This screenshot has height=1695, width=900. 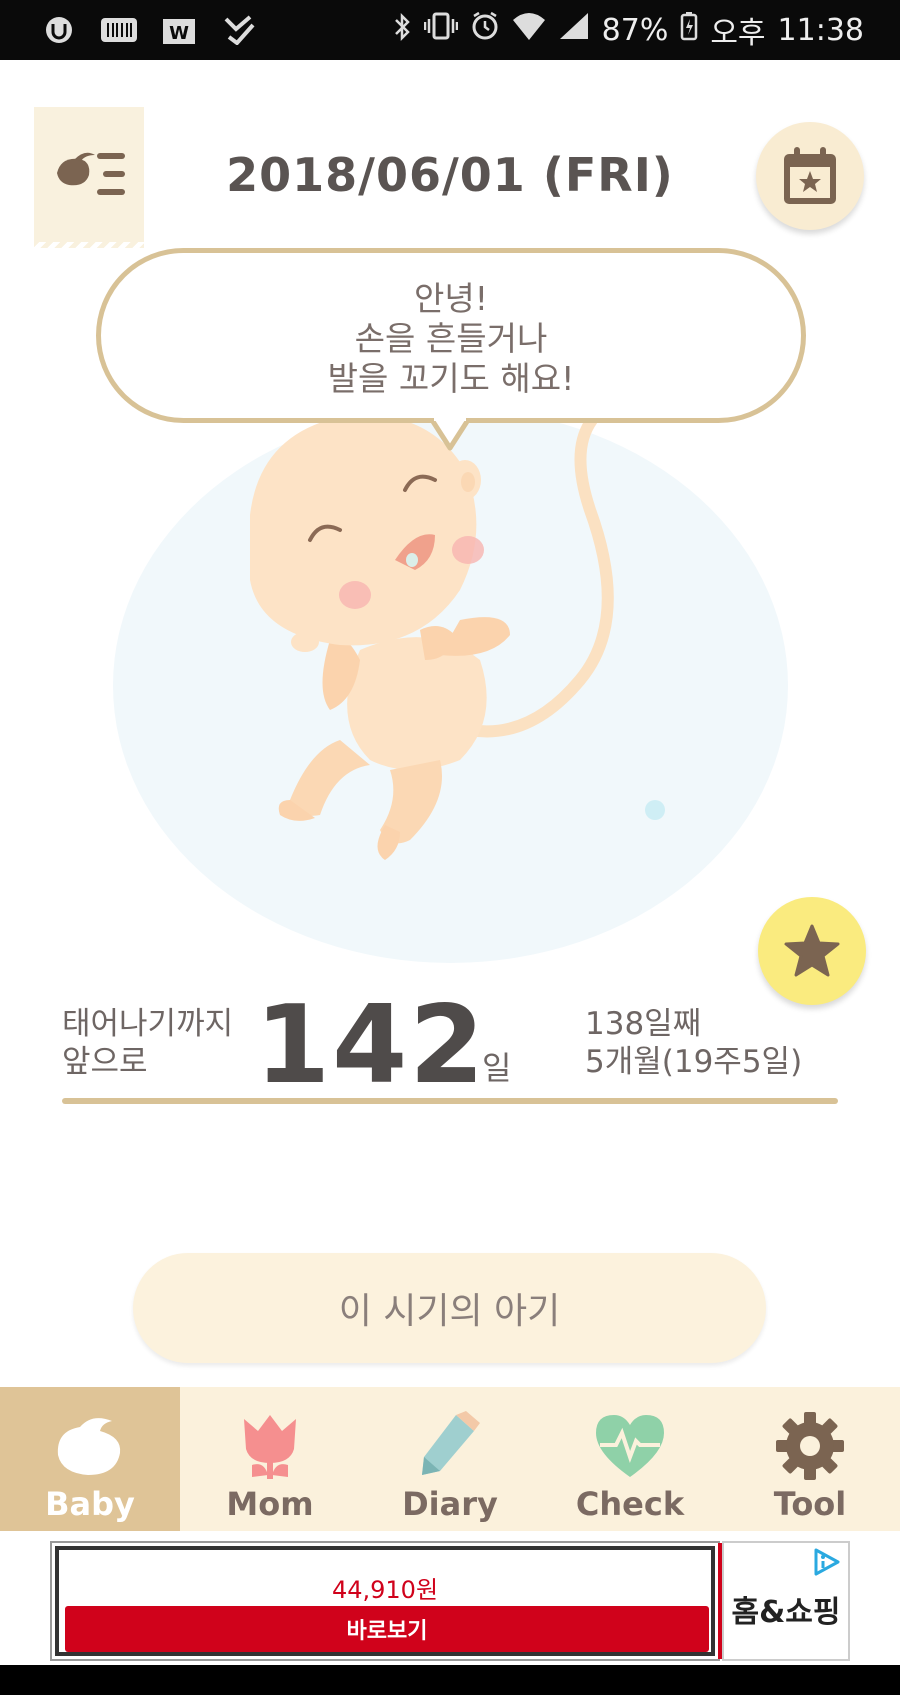 I want to click on menu-button, so click(x=89, y=177).